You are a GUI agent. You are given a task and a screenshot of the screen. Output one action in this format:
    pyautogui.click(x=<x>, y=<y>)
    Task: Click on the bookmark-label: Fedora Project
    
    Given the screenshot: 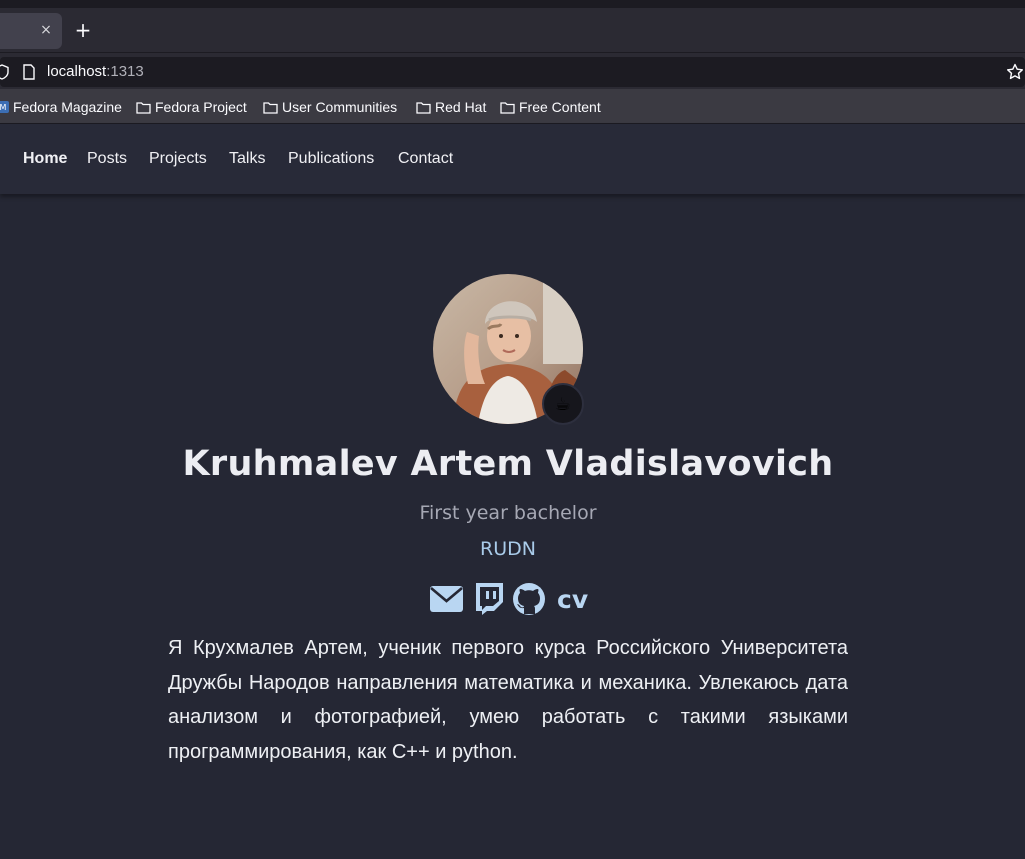 What is the action you would take?
    pyautogui.click(x=201, y=107)
    